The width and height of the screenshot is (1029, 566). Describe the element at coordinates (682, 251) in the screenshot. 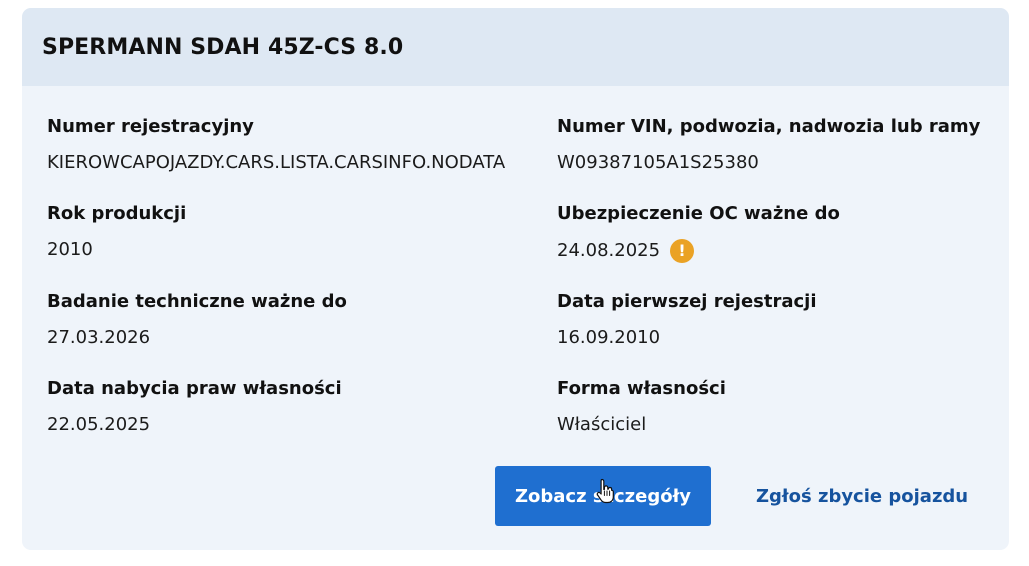

I see `exclamation-circle-icon: !` at that location.